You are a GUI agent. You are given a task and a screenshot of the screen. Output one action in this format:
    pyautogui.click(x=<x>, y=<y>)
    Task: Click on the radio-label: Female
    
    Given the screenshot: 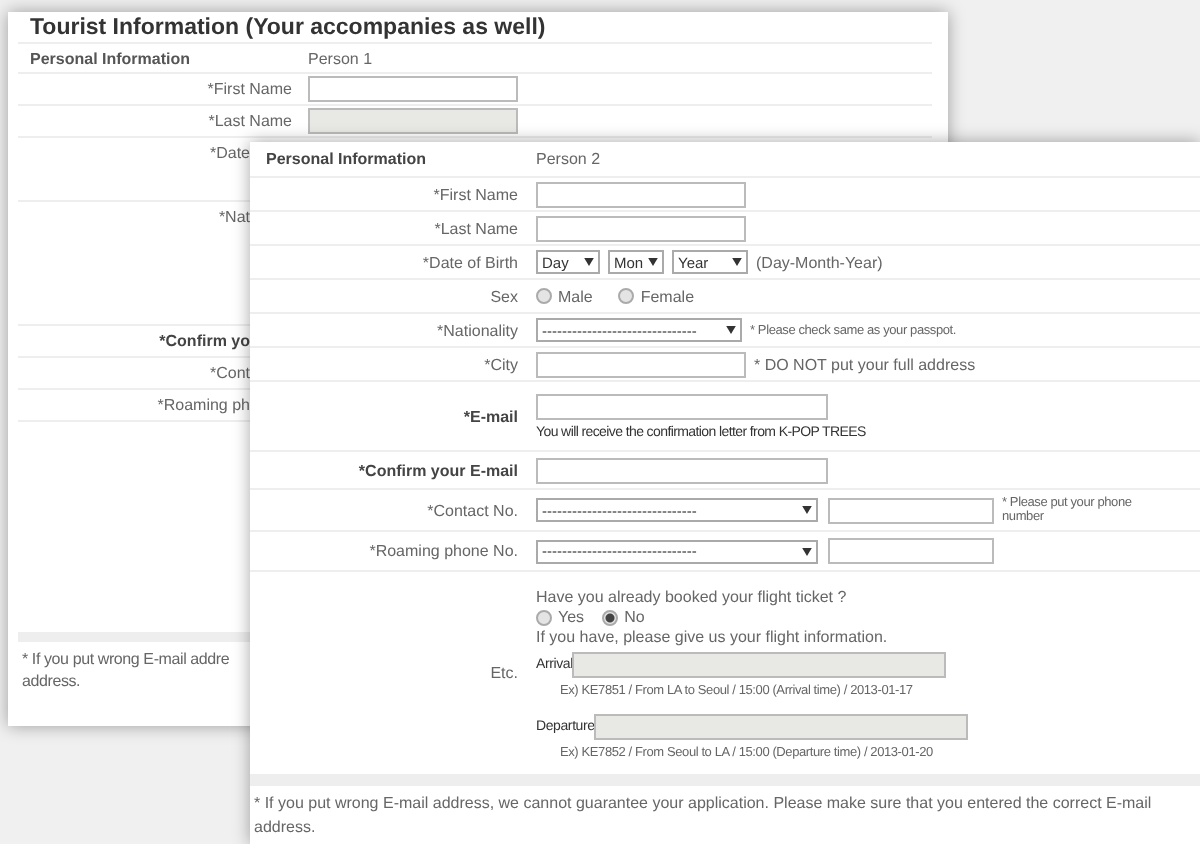 What is the action you would take?
    pyautogui.click(x=667, y=296)
    